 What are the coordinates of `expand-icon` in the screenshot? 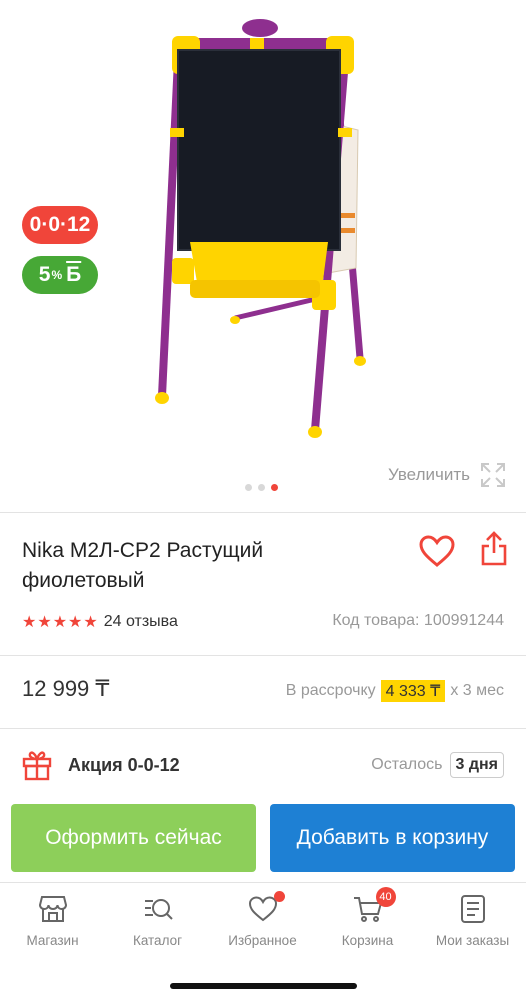 It's located at (493, 475).